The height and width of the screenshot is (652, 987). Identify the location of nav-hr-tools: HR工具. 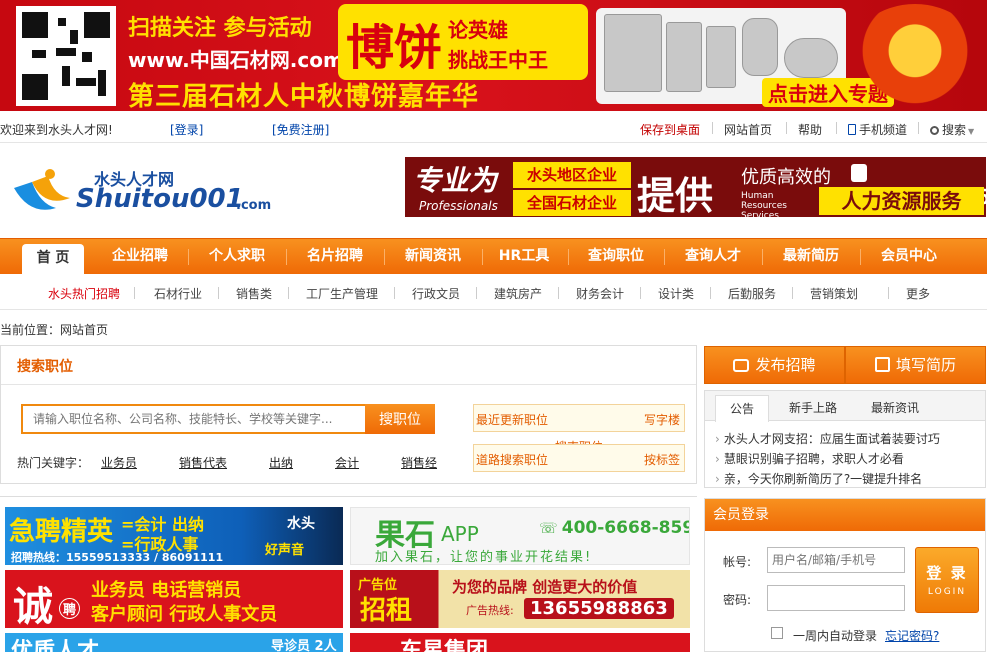
(524, 257).